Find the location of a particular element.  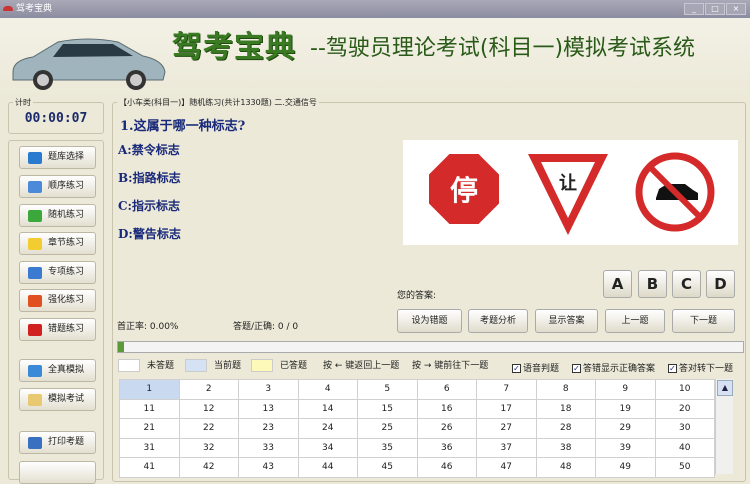

question-cell: 16 is located at coordinates (446, 408).